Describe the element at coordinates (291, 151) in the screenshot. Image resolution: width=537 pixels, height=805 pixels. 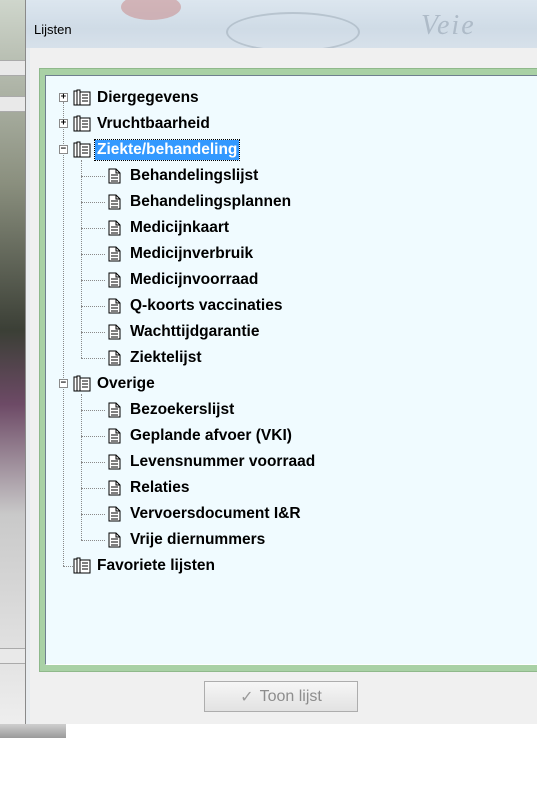
I see `tree-group-2: − Ziekte/behandeling` at that location.